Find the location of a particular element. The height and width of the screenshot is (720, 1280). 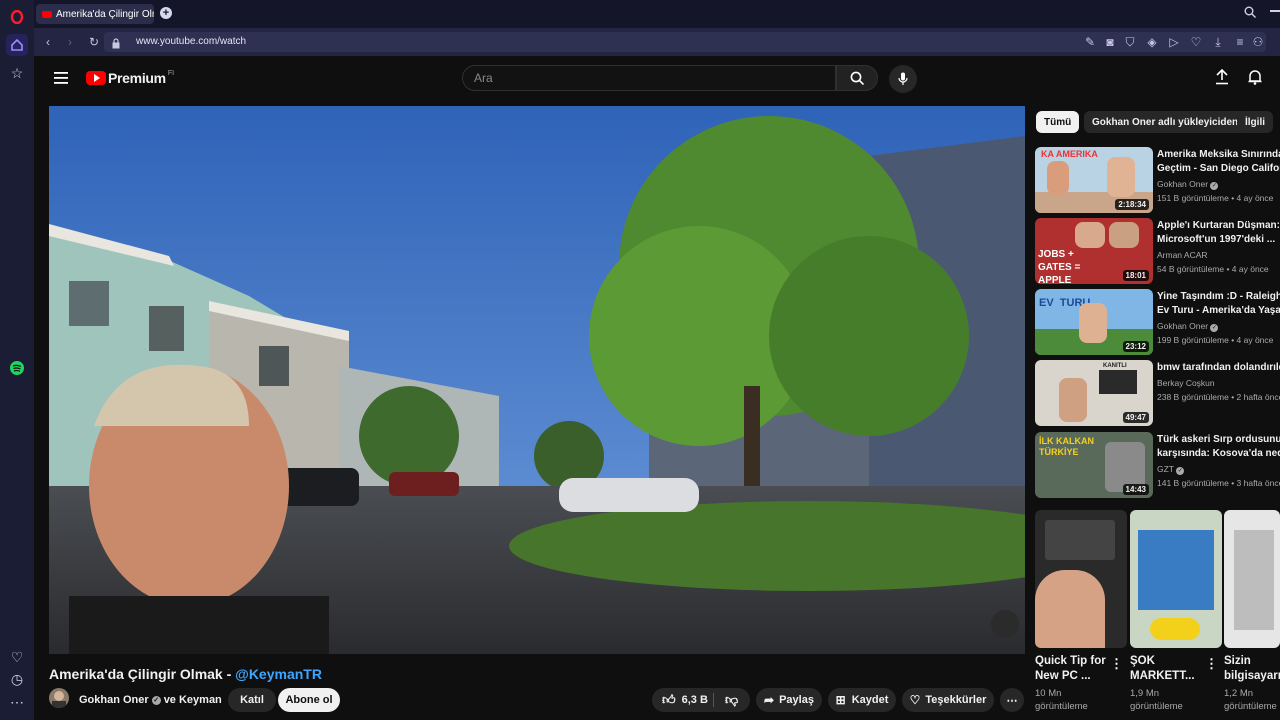

bookmark-heart-icon: ♡ is located at coordinates (1196, 42).